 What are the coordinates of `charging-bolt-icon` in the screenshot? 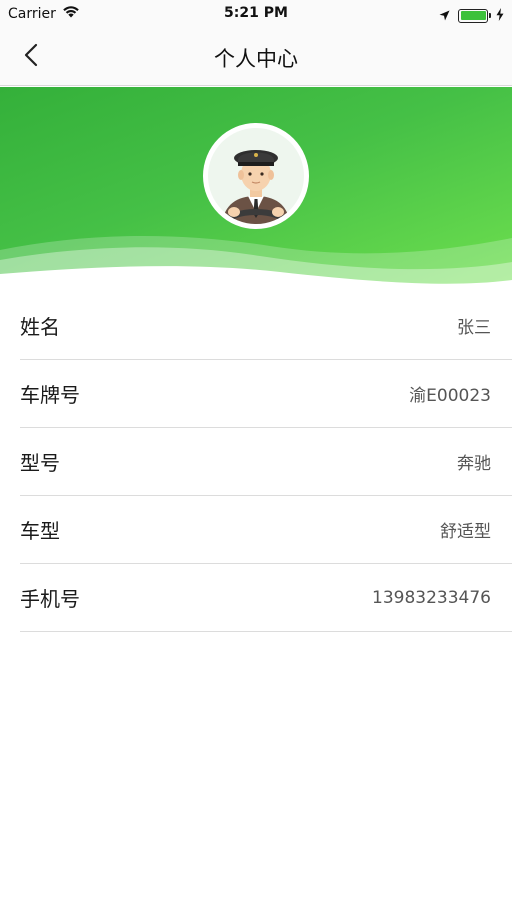 It's located at (500, 15).